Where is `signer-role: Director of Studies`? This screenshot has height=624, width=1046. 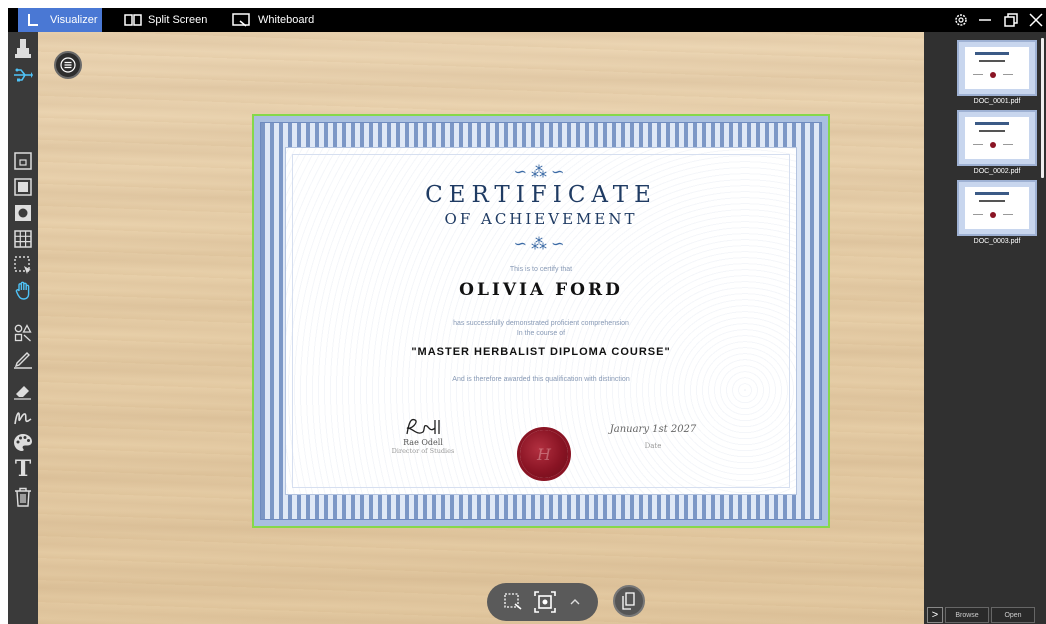 signer-role: Director of Studies is located at coordinates (423, 451).